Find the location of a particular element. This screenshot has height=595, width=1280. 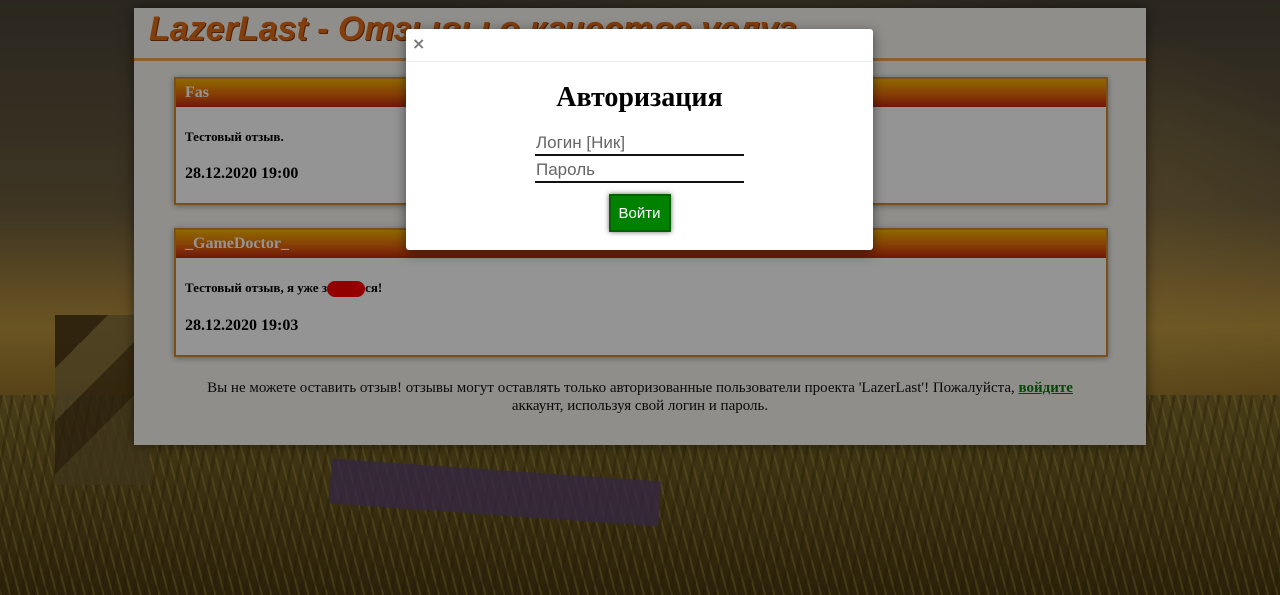

login-button: Войти is located at coordinates (639, 213).